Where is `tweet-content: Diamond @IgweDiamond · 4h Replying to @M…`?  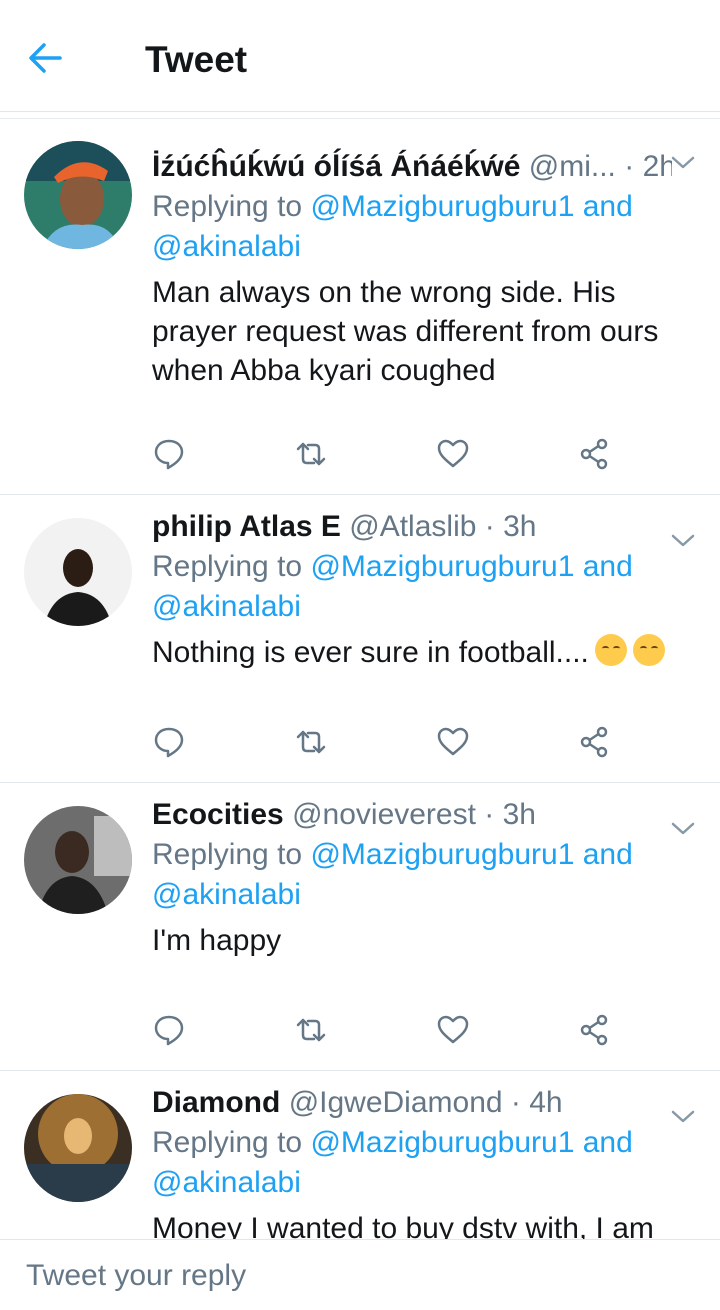
tweet-content: Diamond @IgweDiamond · 4h Replying to @M… is located at coordinates (426, 1161).